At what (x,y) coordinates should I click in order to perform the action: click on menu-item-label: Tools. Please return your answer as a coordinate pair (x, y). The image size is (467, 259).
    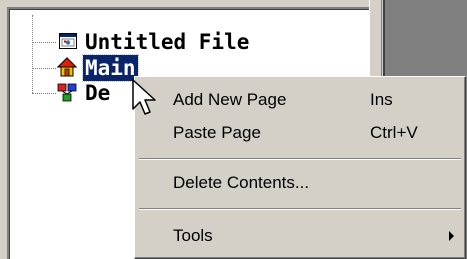
    Looking at the image, I should click on (193, 235).